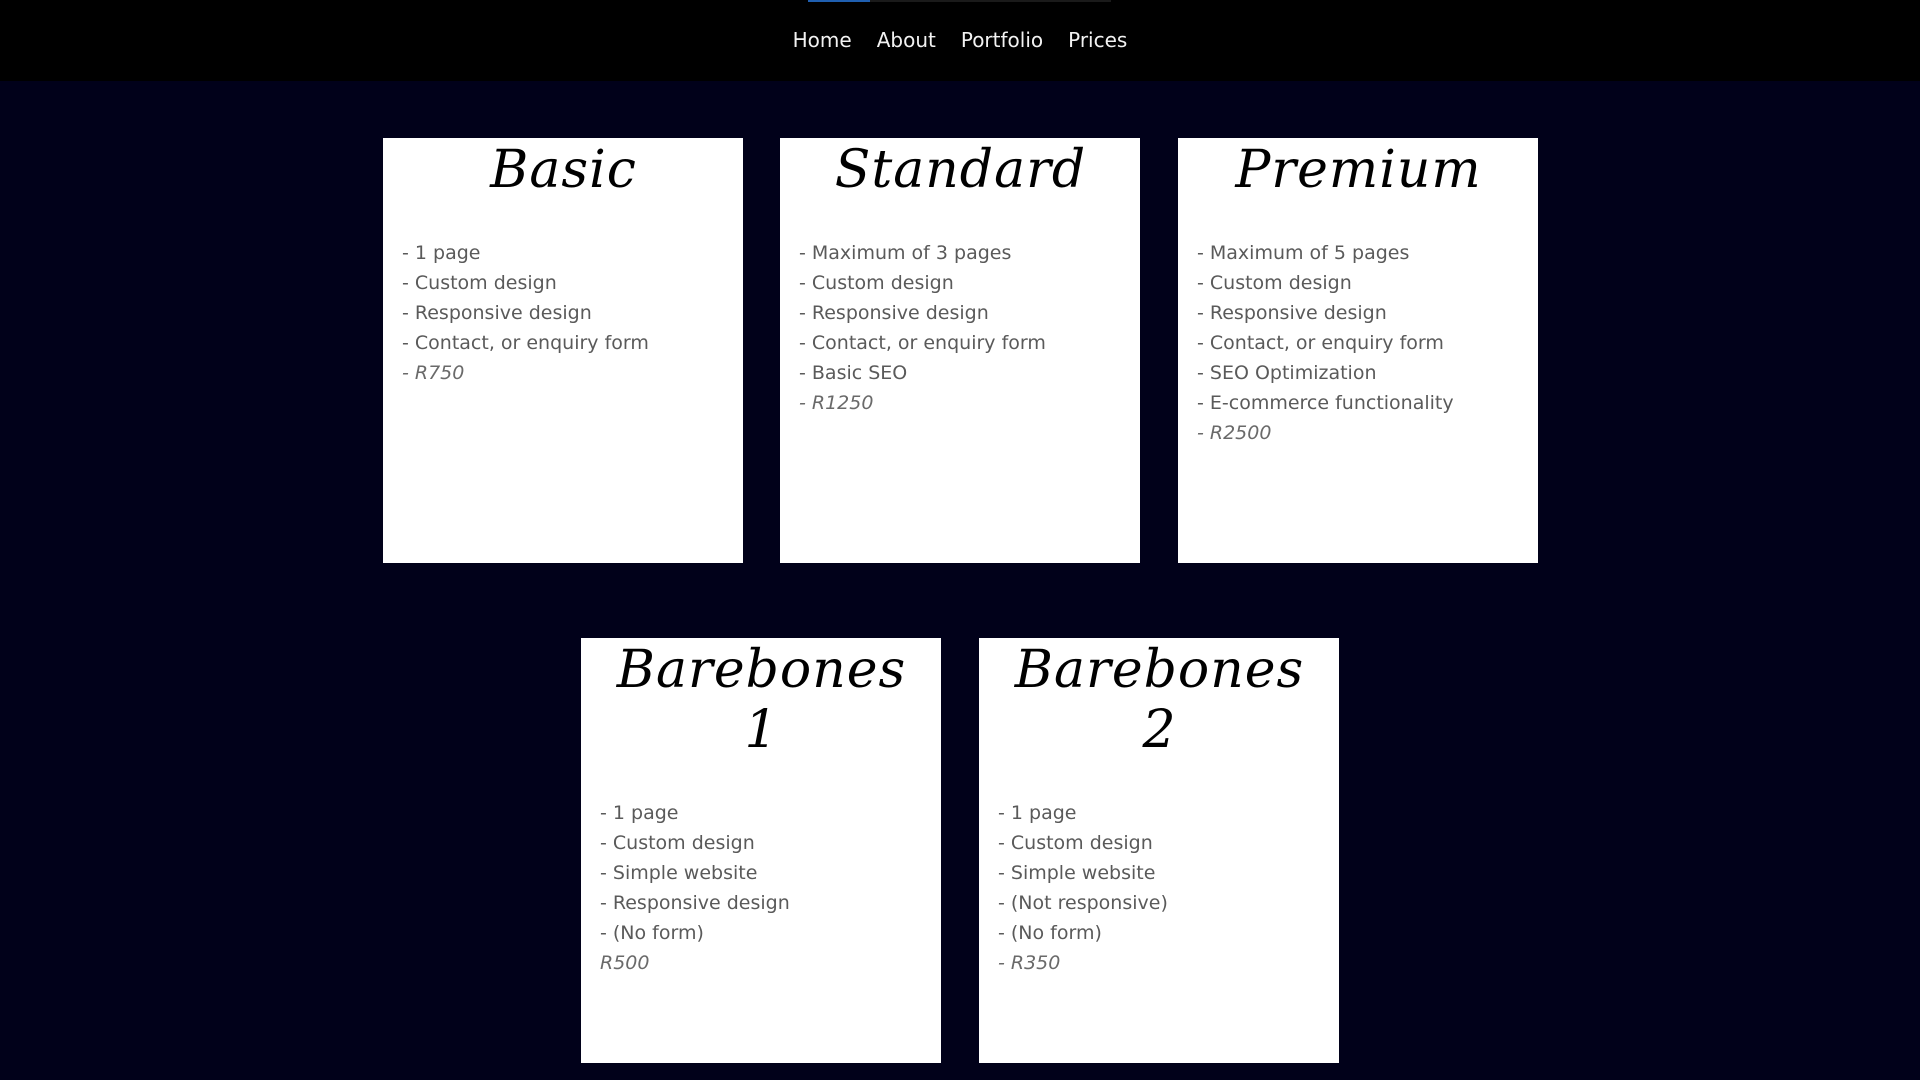  I want to click on plan-title: Basic, so click(563, 170).